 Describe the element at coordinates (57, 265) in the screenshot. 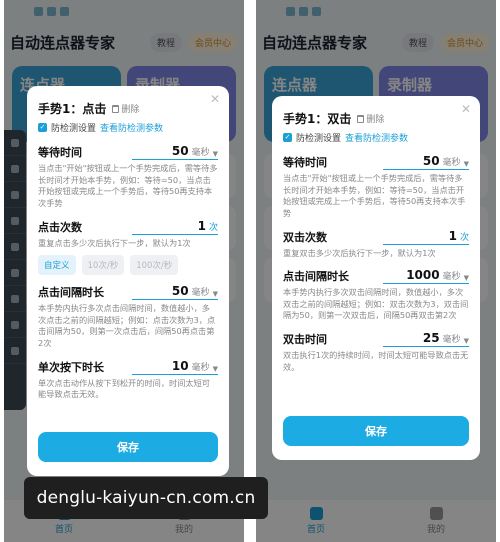

I see `chip-custom: 自定义` at that location.